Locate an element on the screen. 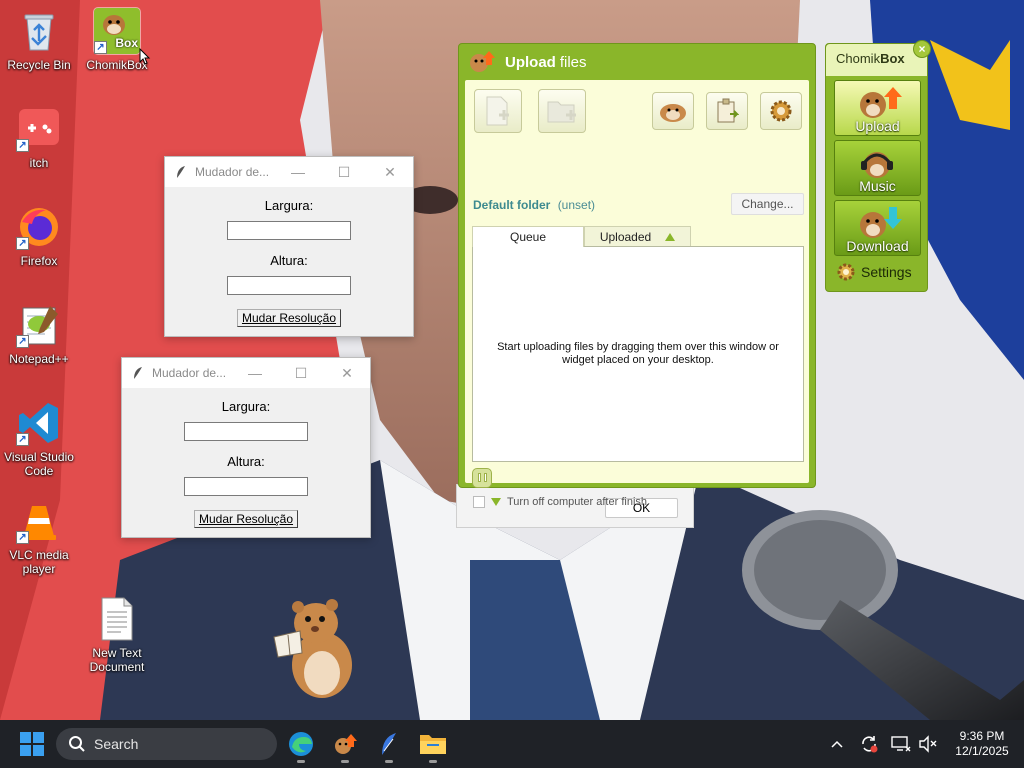 This screenshot has width=1024, height=768. start-button is located at coordinates (32, 744).